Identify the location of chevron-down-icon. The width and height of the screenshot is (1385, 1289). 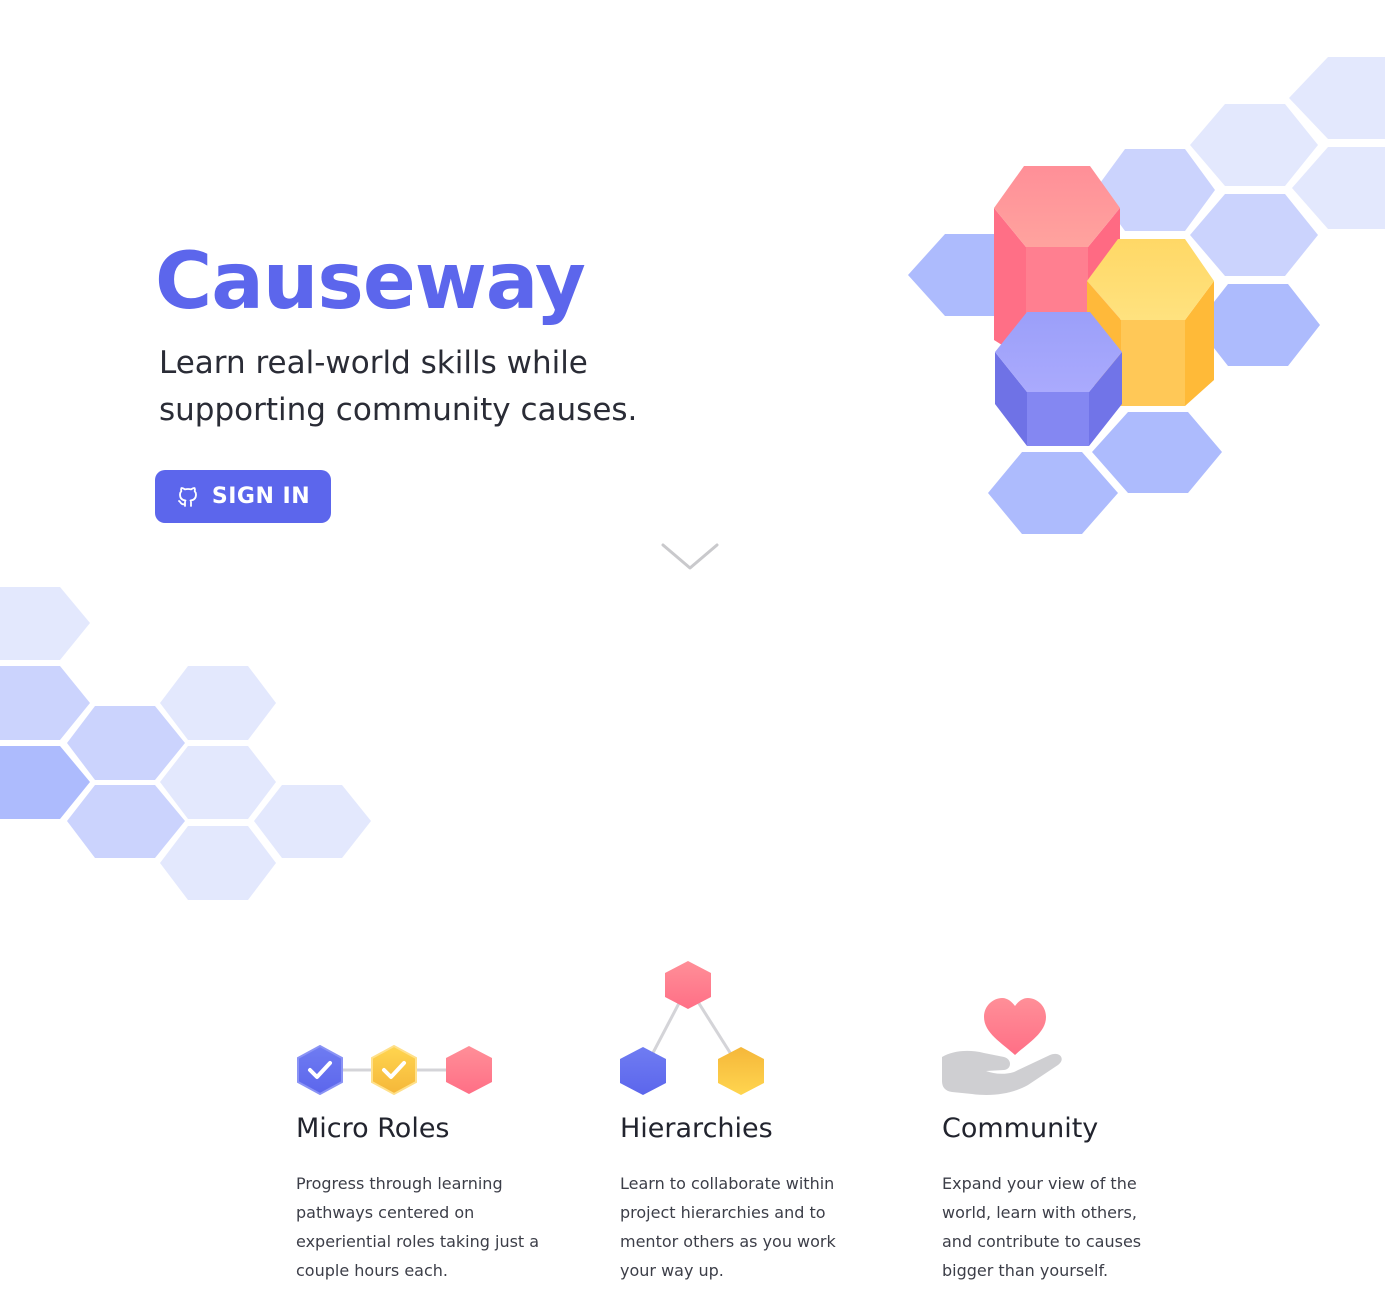
(690, 556).